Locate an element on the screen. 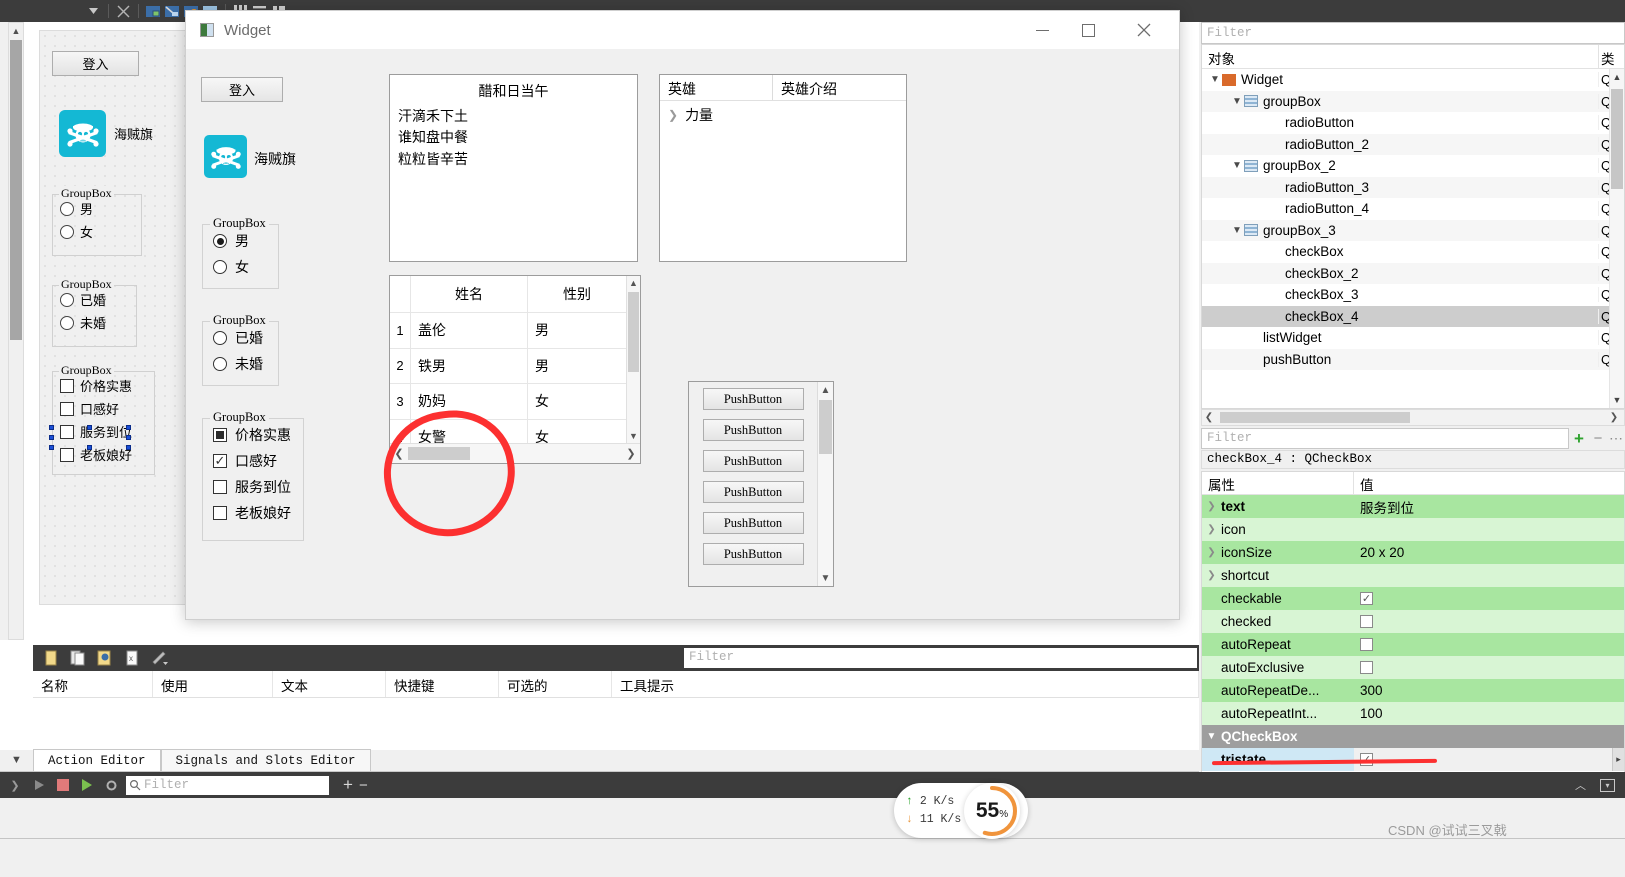  property-row-shortcut: ❯ shortcut is located at coordinates (1413, 575).